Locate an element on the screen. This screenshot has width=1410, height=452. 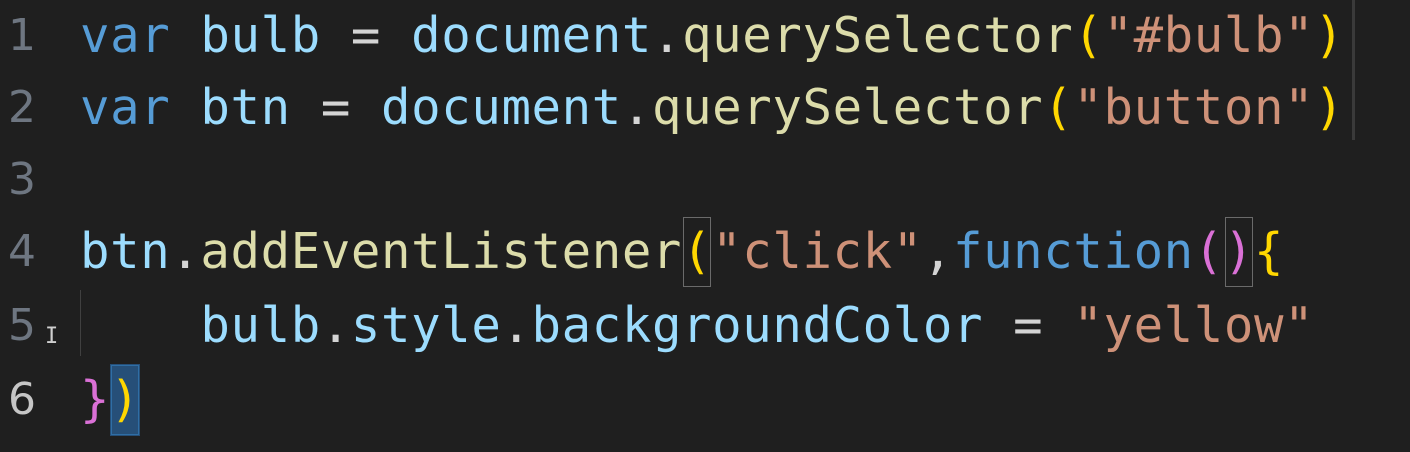
line-number: 1 is located at coordinates (22, 35).